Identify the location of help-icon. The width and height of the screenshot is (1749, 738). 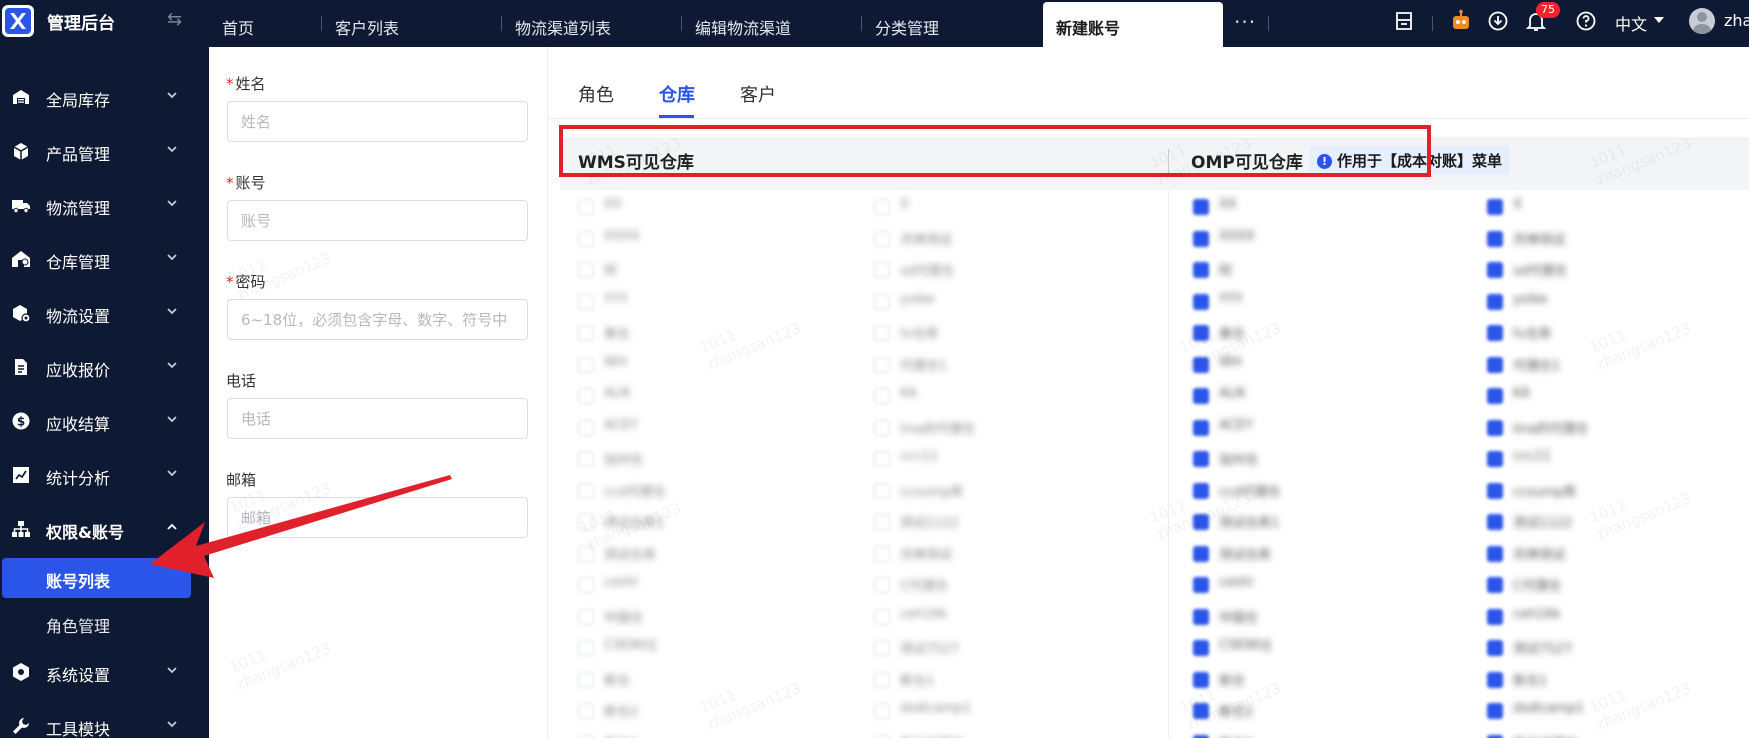
(1586, 21).